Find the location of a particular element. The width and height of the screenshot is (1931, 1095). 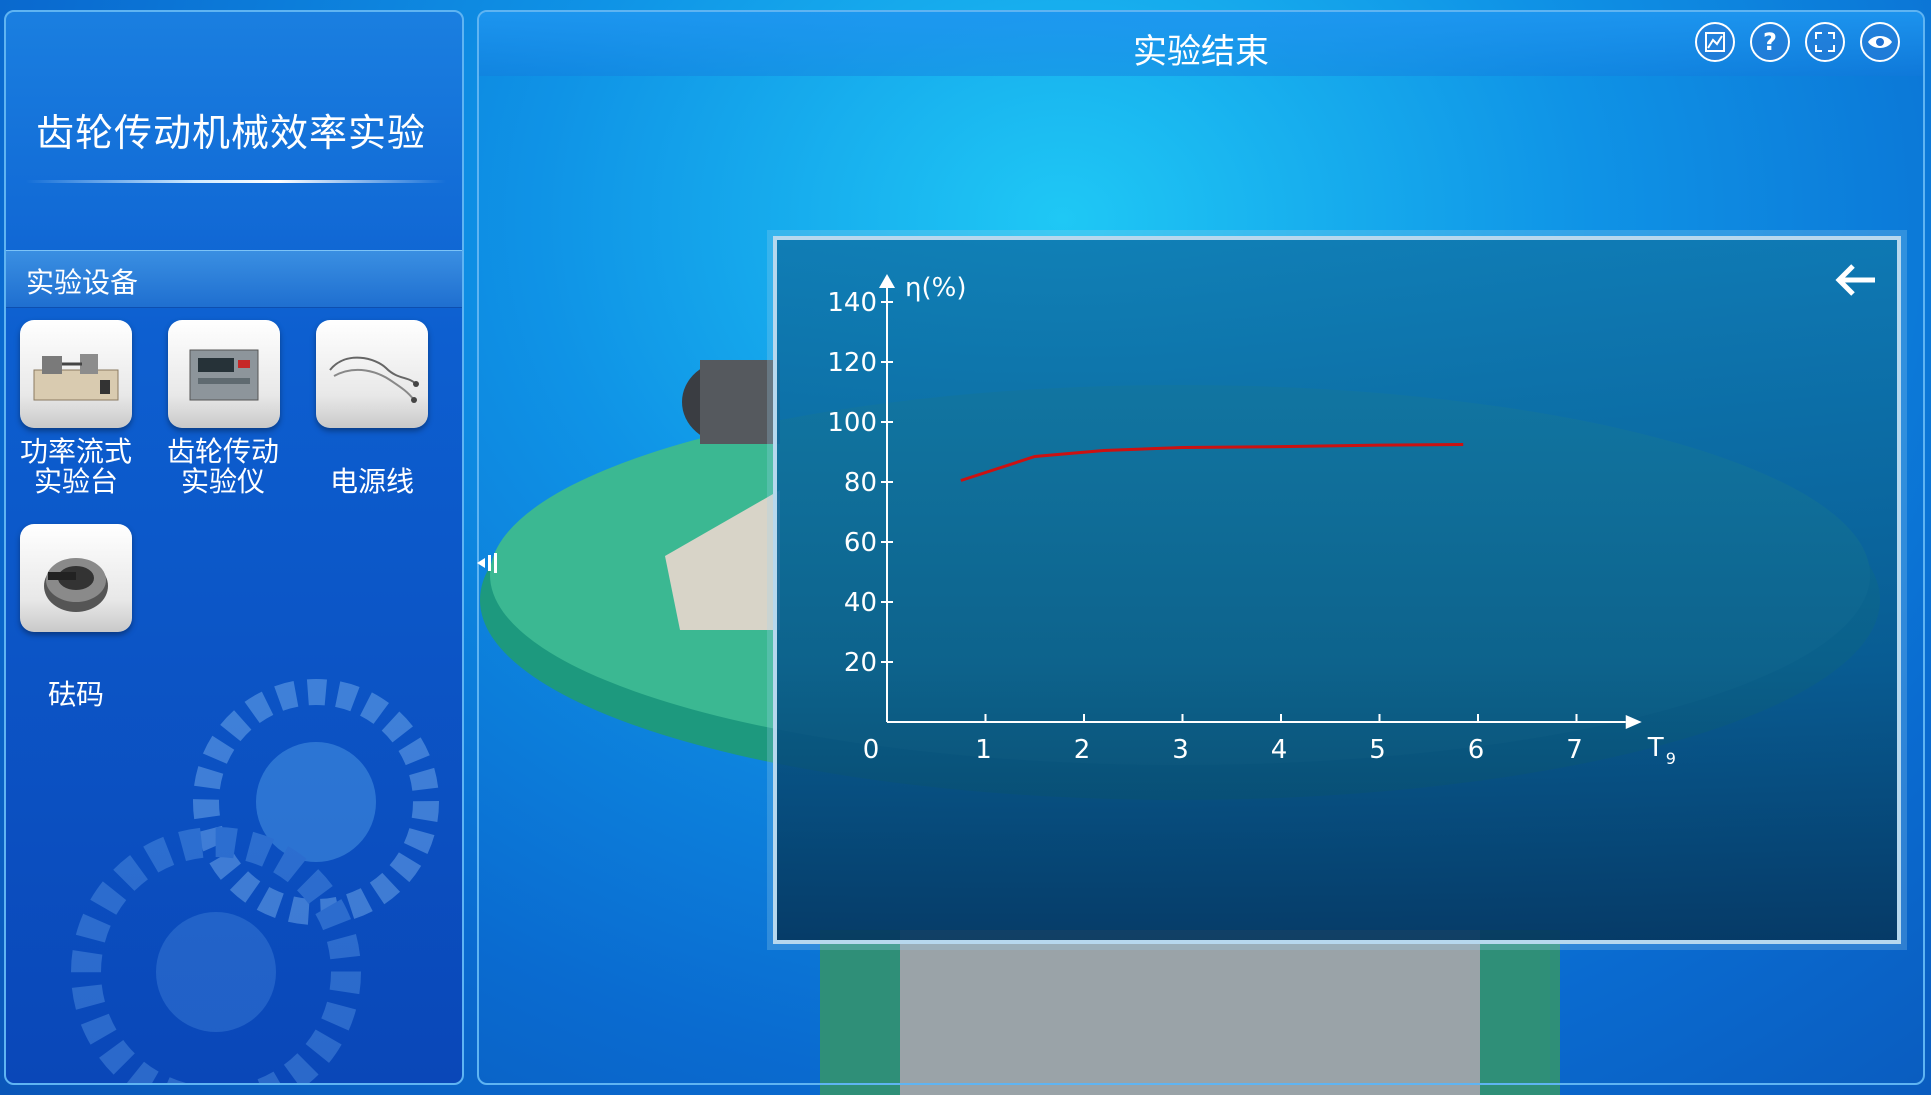

x-tick-label: 2 is located at coordinates (1082, 750).